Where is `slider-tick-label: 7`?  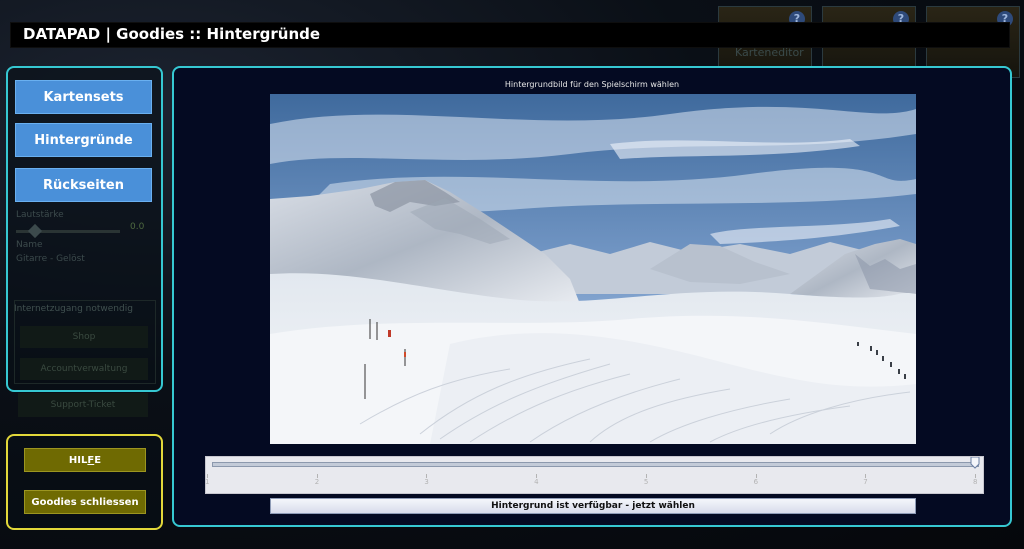 slider-tick-label: 7 is located at coordinates (865, 482).